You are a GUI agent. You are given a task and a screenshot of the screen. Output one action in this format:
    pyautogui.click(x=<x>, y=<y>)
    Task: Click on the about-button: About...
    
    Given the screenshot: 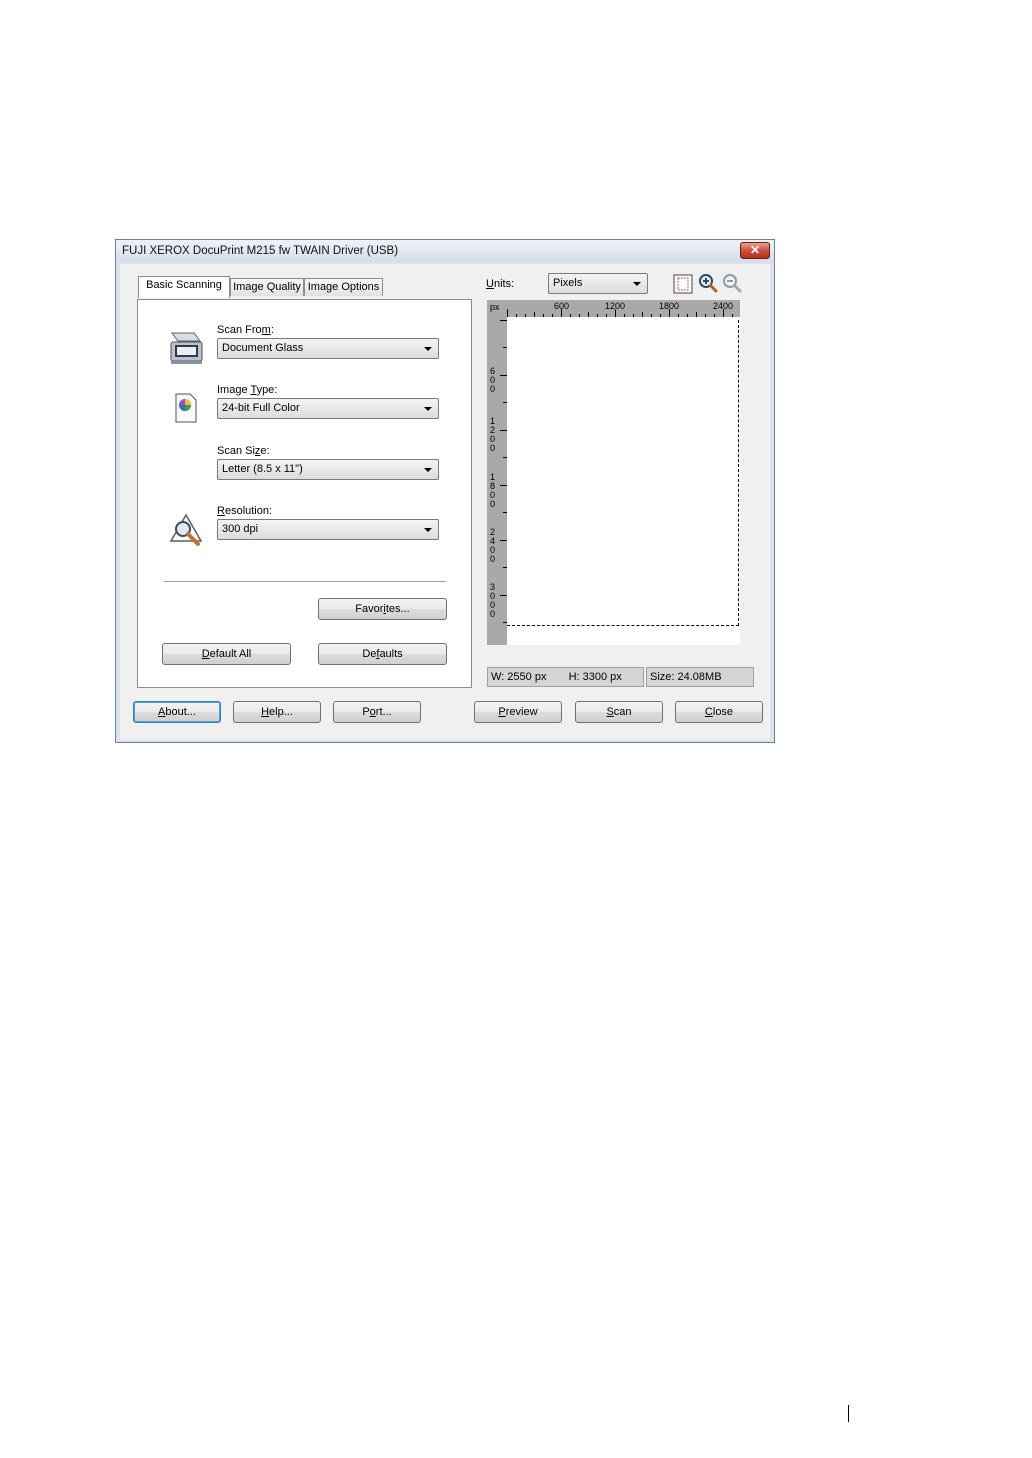 What is the action you would take?
    pyautogui.click(x=177, y=712)
    